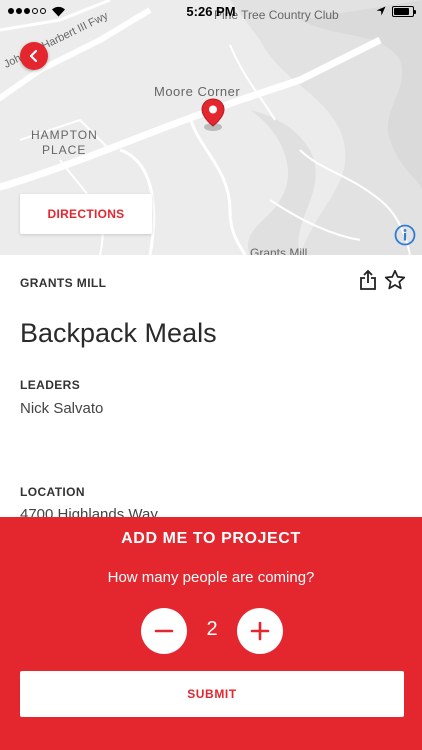  What do you see at coordinates (212, 629) in the screenshot?
I see `people-count-value: 2` at bounding box center [212, 629].